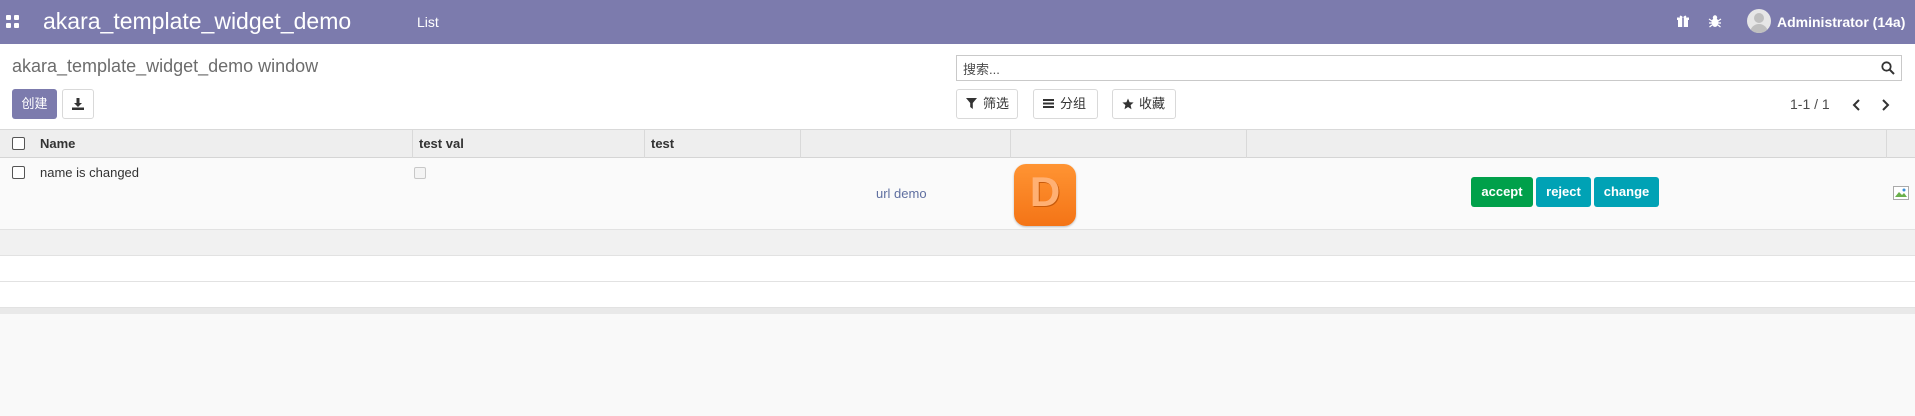 The width and height of the screenshot is (1915, 416). What do you see at coordinates (428, 22) in the screenshot?
I see `menu-list: List` at bounding box center [428, 22].